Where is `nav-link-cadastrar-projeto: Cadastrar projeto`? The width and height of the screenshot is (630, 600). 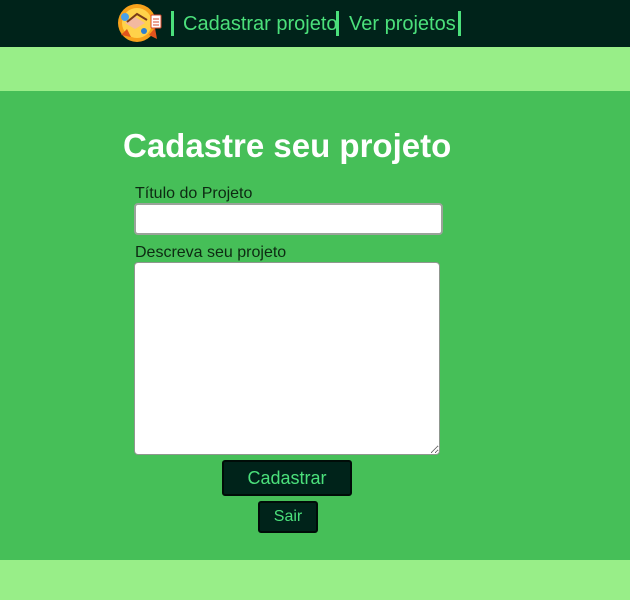
nav-link-cadastrar-projeto: Cadastrar projeto is located at coordinates (260, 24).